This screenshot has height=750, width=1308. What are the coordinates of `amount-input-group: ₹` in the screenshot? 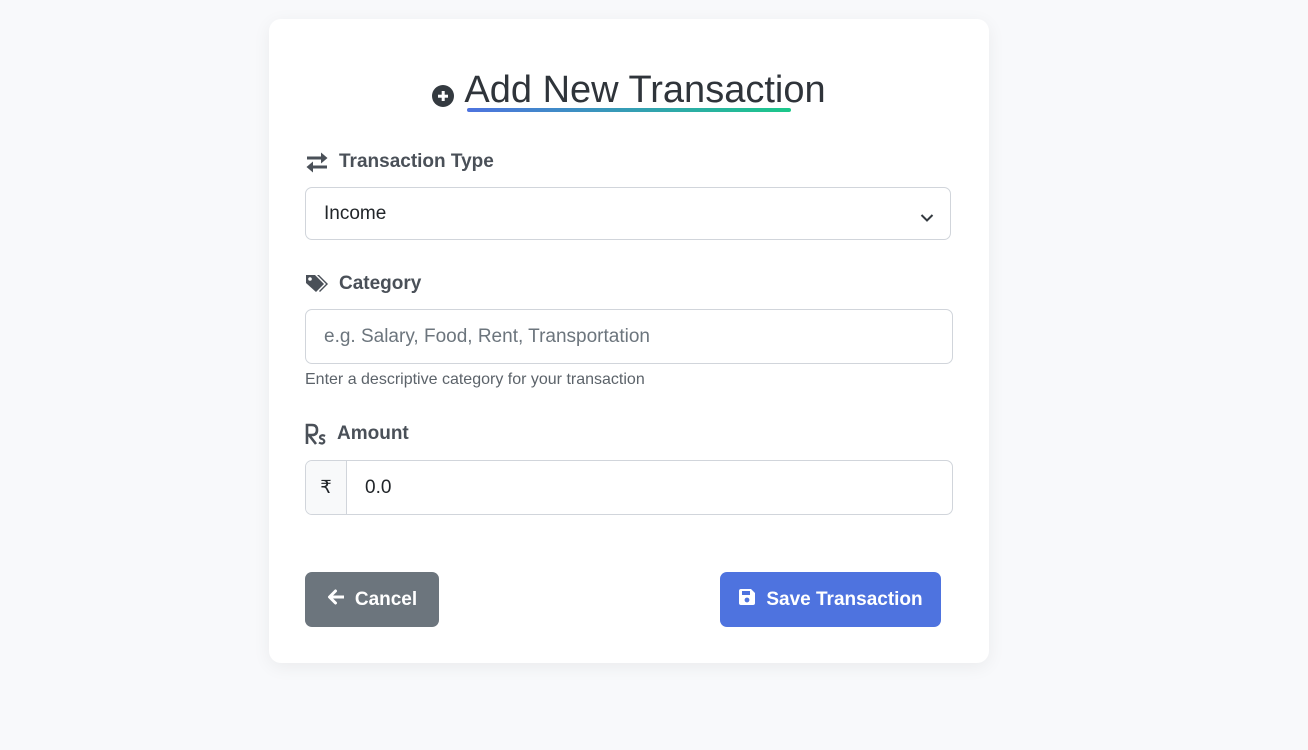 It's located at (629, 487).